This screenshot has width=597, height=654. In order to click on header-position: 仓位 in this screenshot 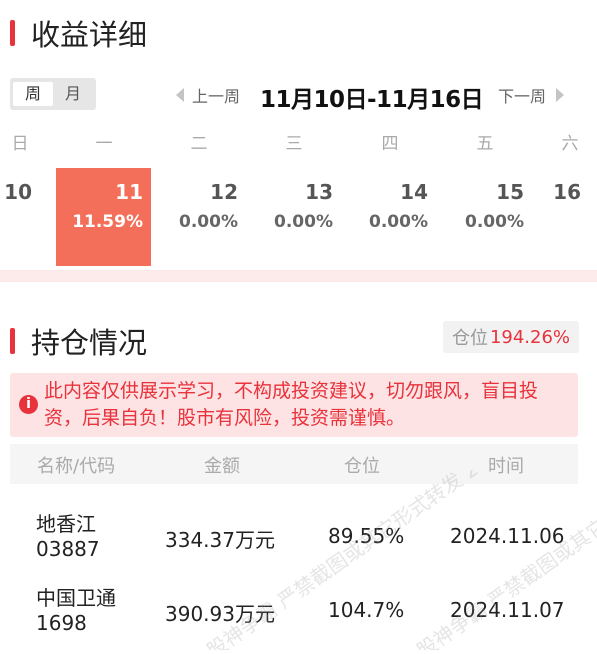, I will do `click(362, 466)`.